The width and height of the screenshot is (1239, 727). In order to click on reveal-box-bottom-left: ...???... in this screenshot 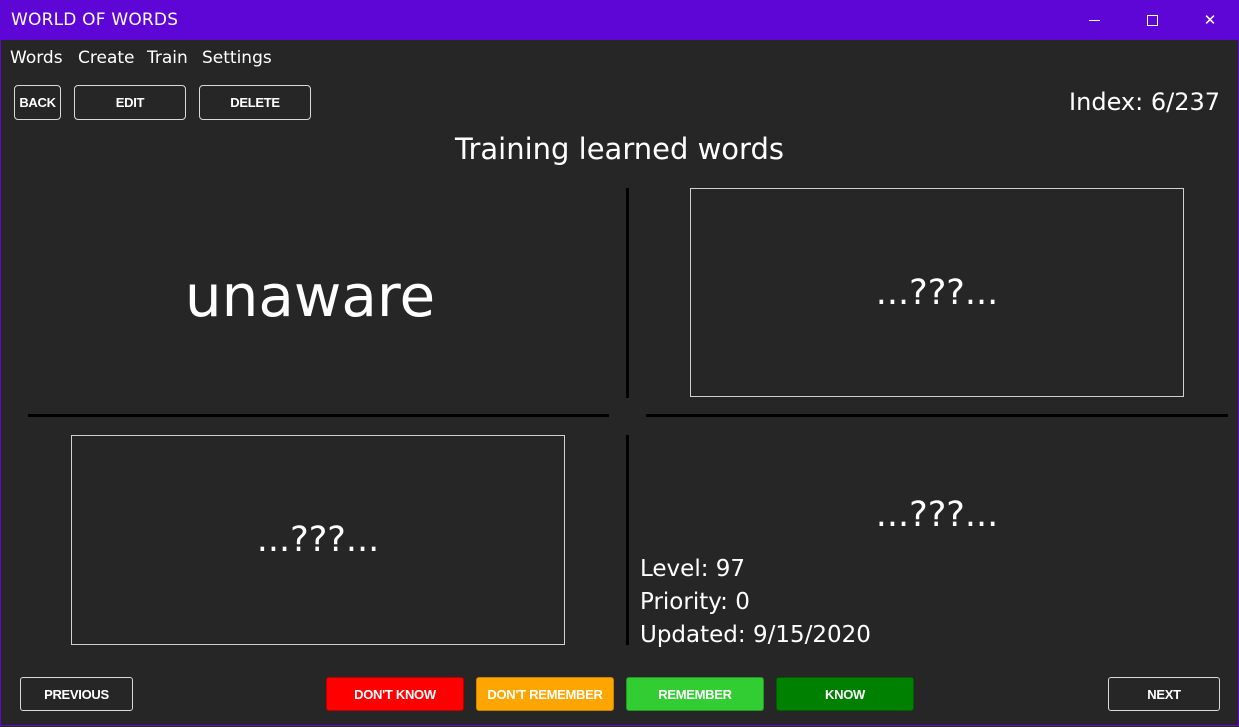, I will do `click(318, 540)`.